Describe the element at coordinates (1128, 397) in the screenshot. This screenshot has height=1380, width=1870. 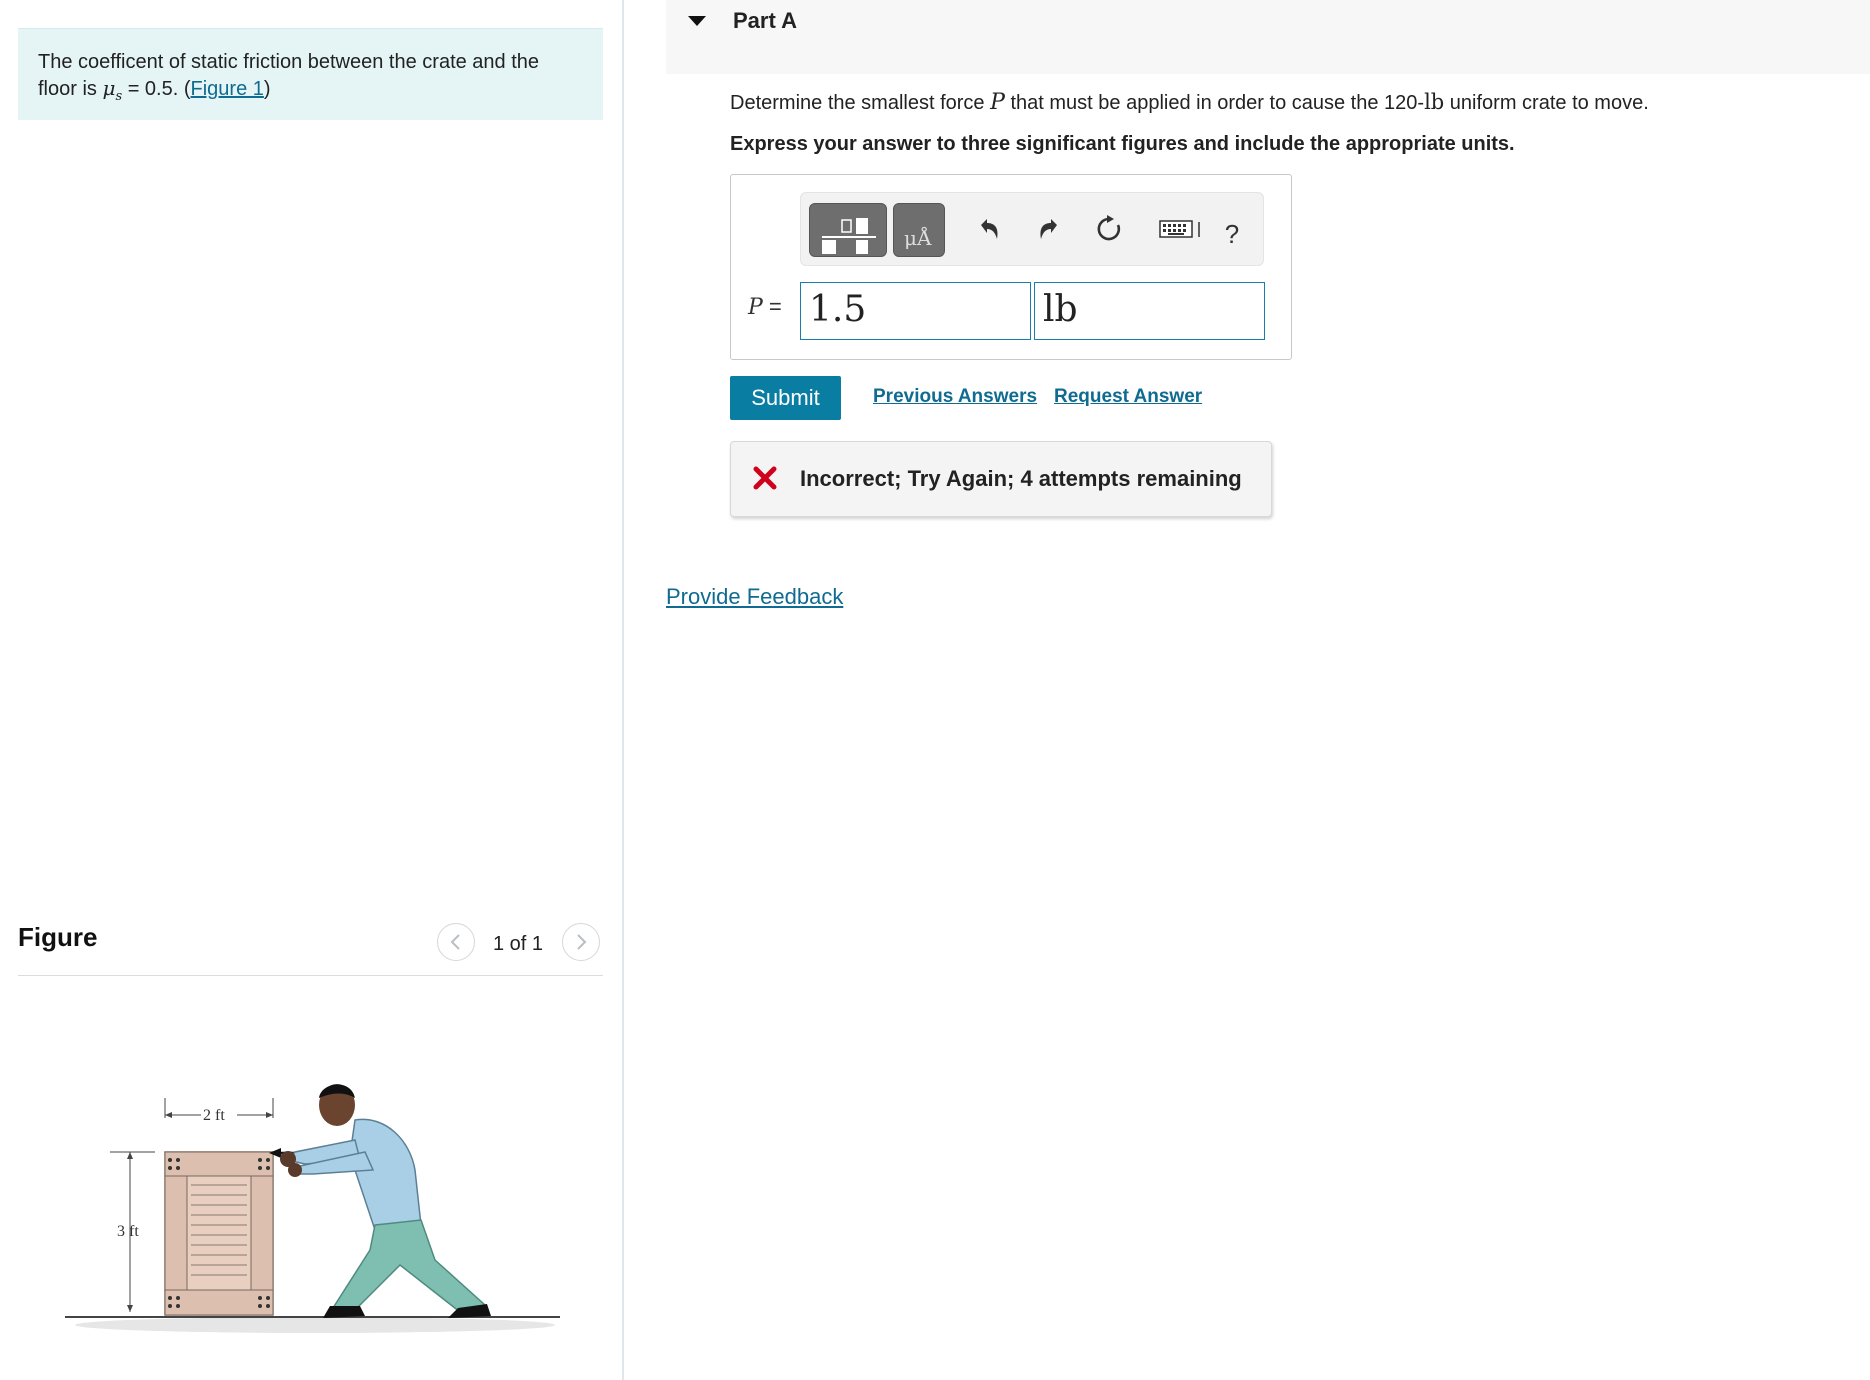
I see `request-answer-link: Request Answer` at that location.